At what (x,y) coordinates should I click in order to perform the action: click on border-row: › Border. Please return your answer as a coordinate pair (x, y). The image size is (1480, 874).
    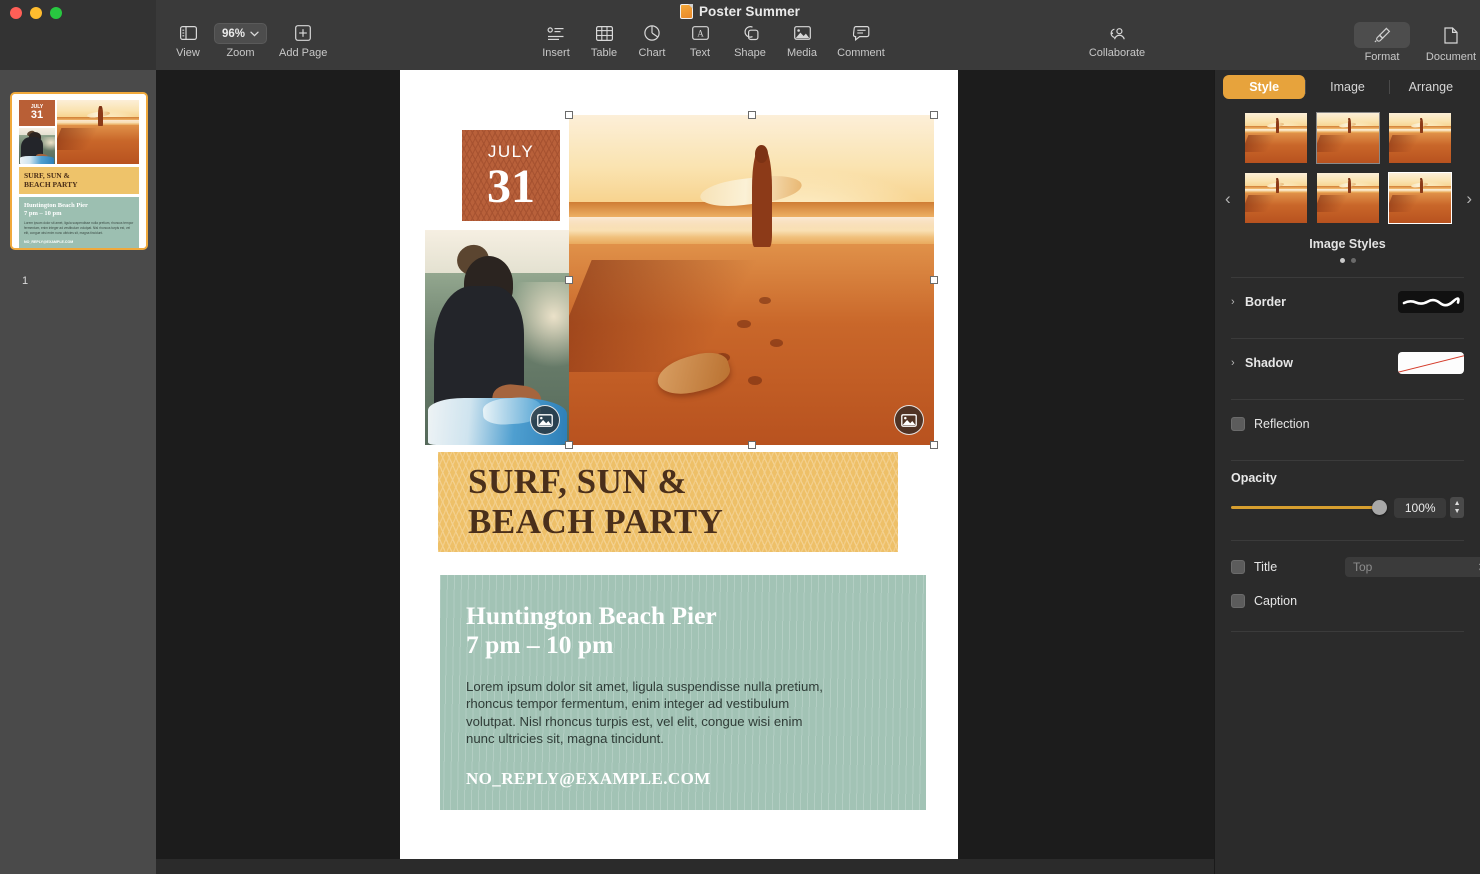
    Looking at the image, I should click on (1347, 302).